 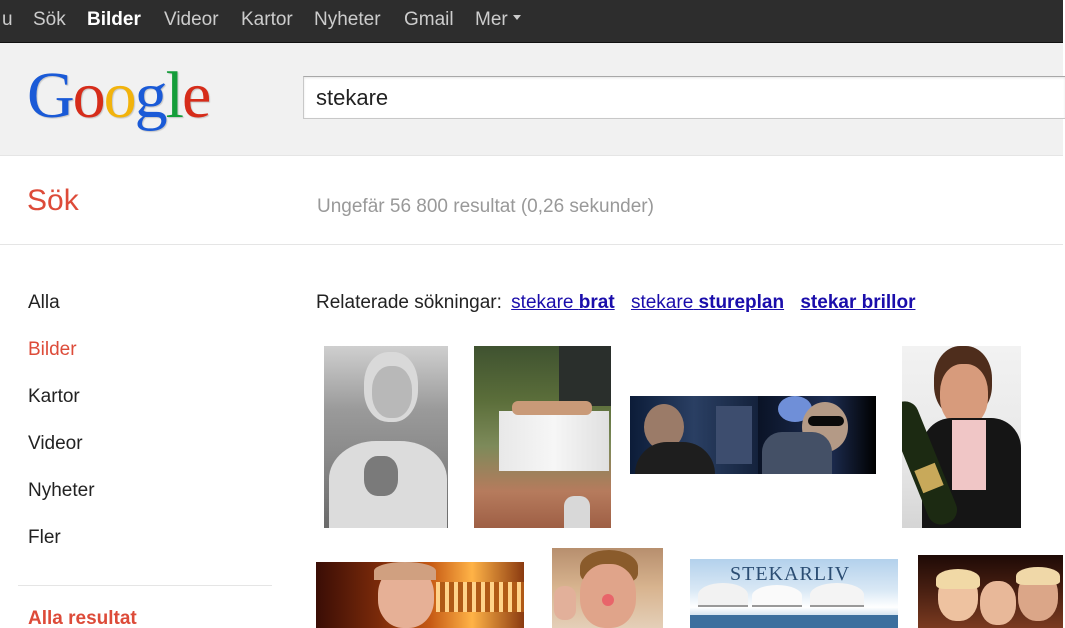 What do you see at coordinates (174, 95) in the screenshot?
I see `logo-letter: l` at bounding box center [174, 95].